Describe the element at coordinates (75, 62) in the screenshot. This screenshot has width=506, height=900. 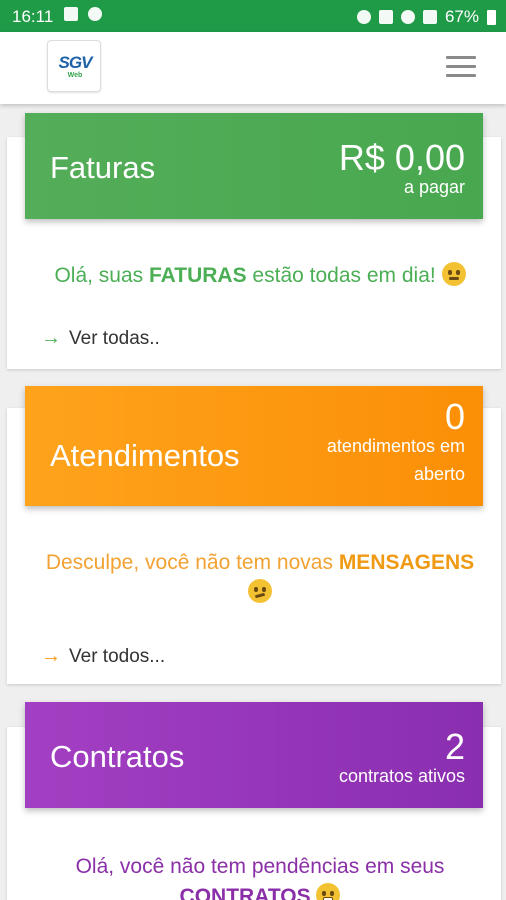
I see `logo-text: SGV` at that location.